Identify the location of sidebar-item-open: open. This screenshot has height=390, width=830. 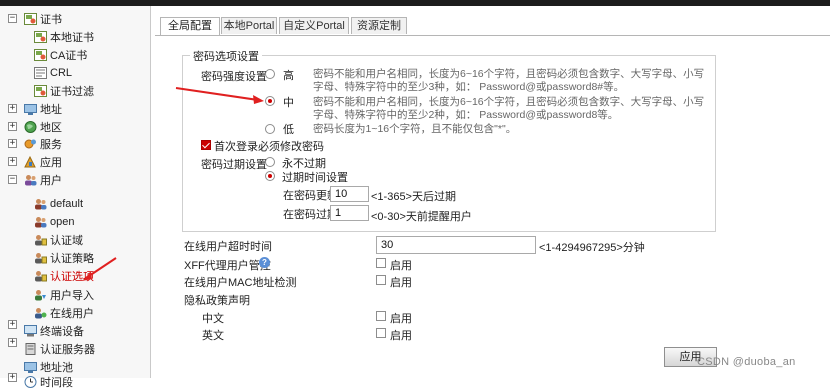
(54, 221).